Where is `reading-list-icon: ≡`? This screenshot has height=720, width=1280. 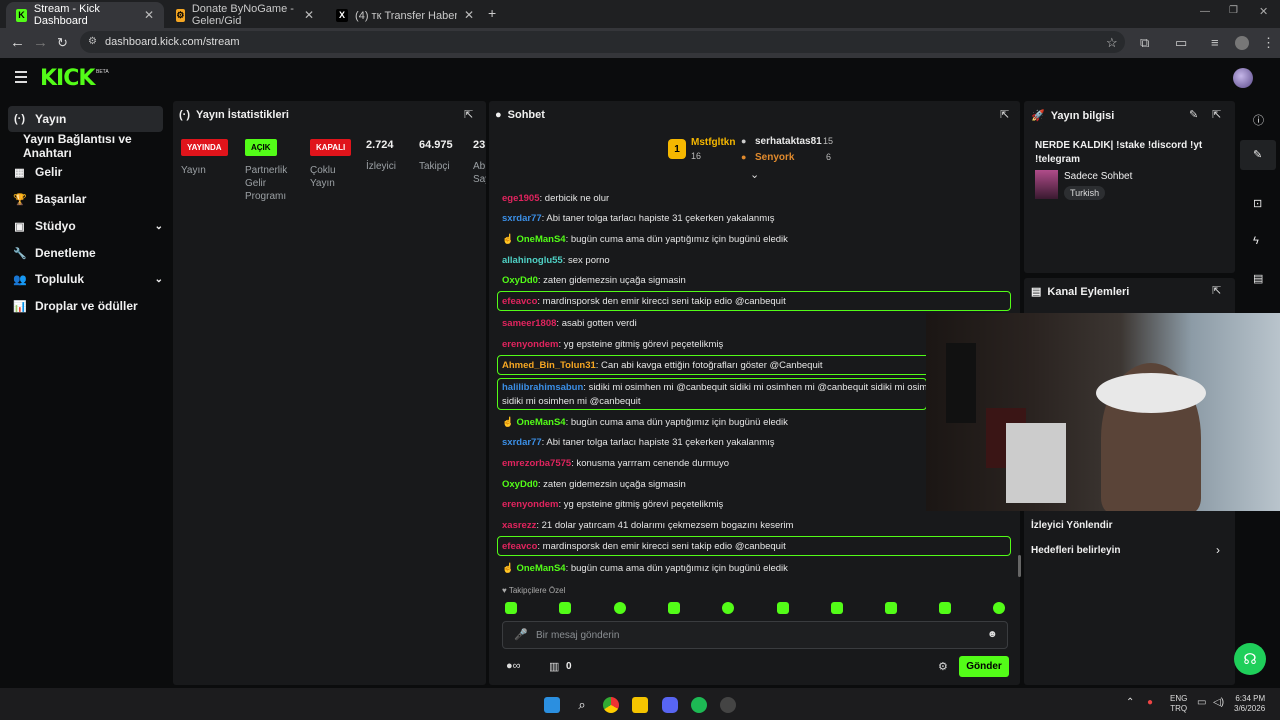 reading-list-icon: ≡ is located at coordinates (1215, 42).